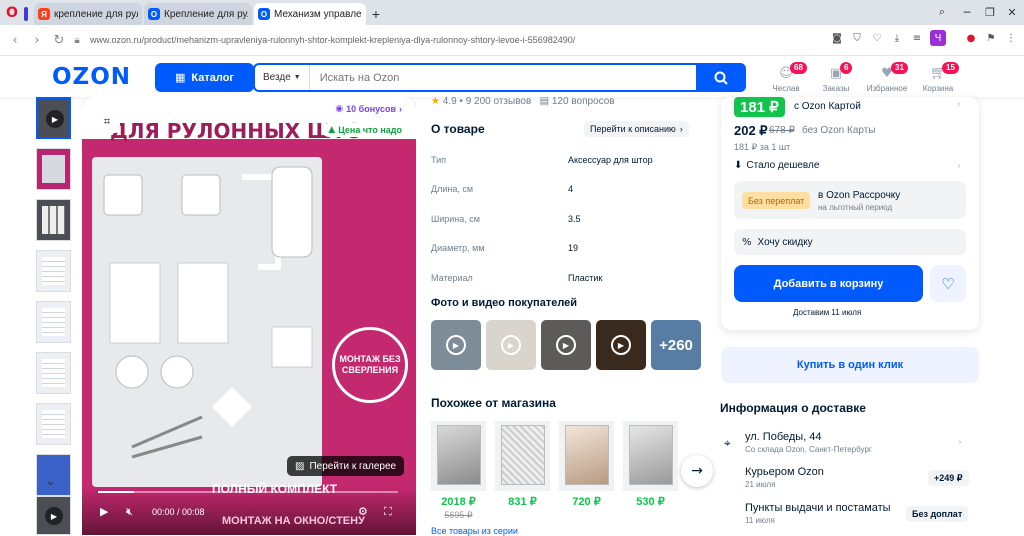  I want to click on header-profile: ☺ 68 Чеслав, so click(786, 77).